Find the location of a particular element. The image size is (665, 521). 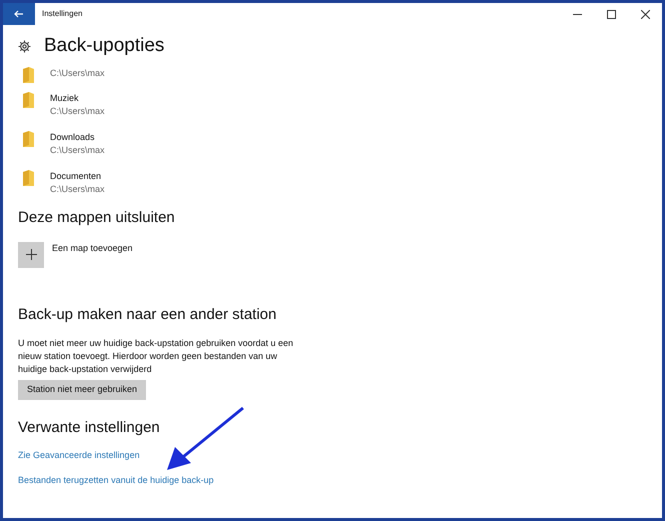

page-title: Back-upopties is located at coordinates (104, 46).